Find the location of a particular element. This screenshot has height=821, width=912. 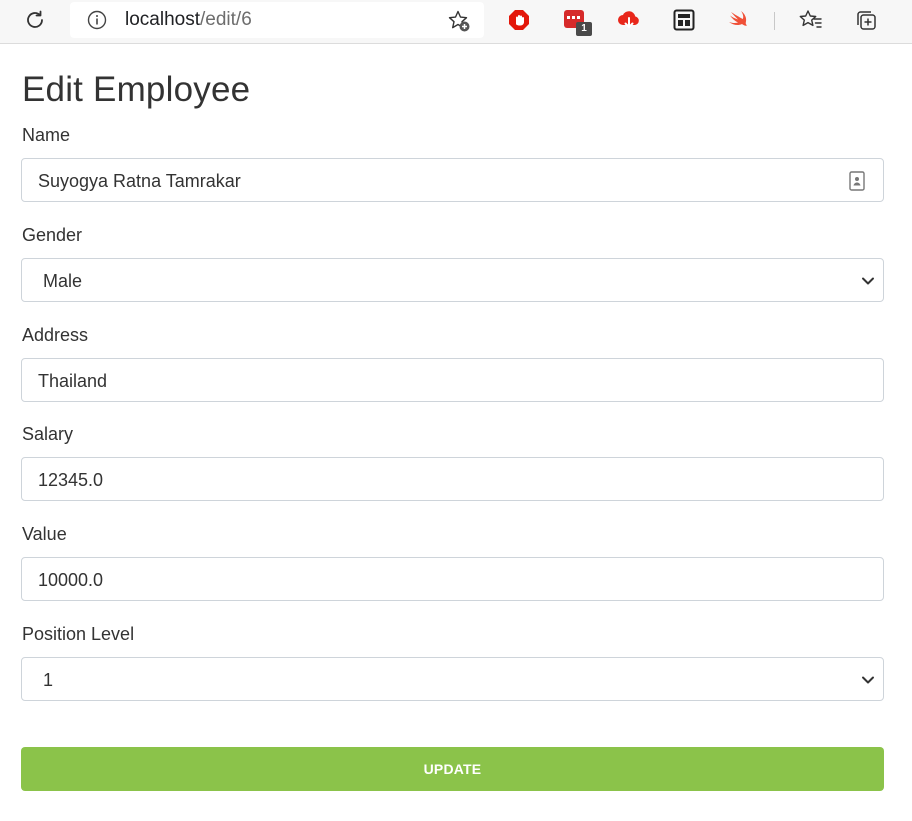

address-value: Thailand is located at coordinates (73, 381).